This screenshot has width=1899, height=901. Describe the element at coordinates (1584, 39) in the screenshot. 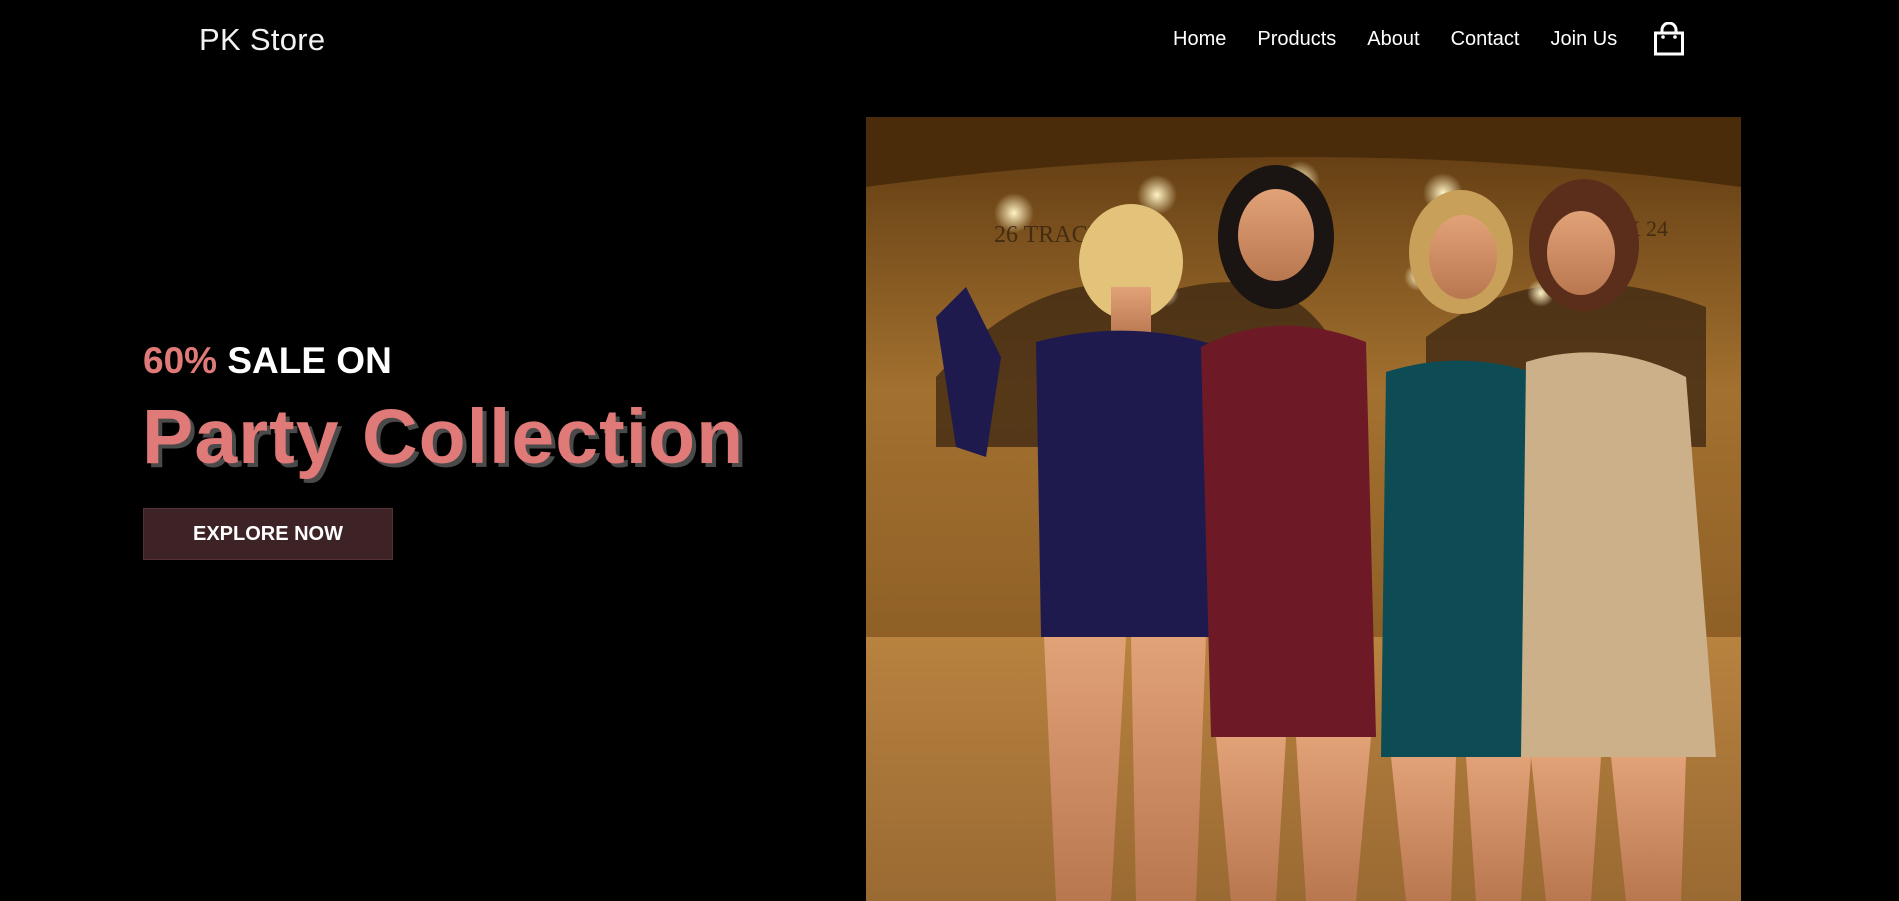

I see `nav-join-us: Join Us` at that location.